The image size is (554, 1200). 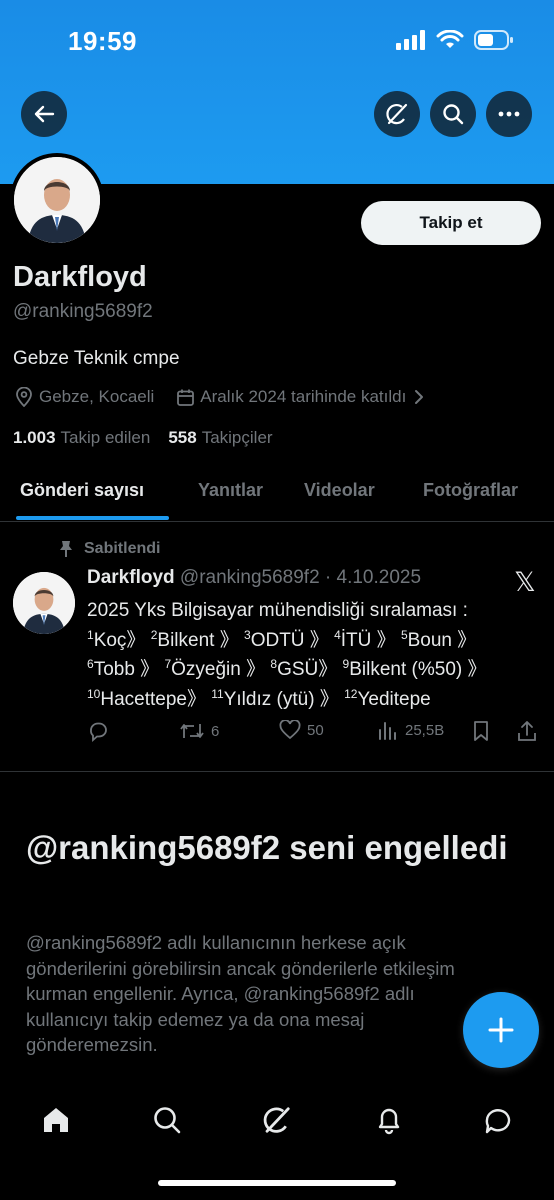 I want to click on pinned-label-row: Sabitlendi, so click(x=109, y=549).